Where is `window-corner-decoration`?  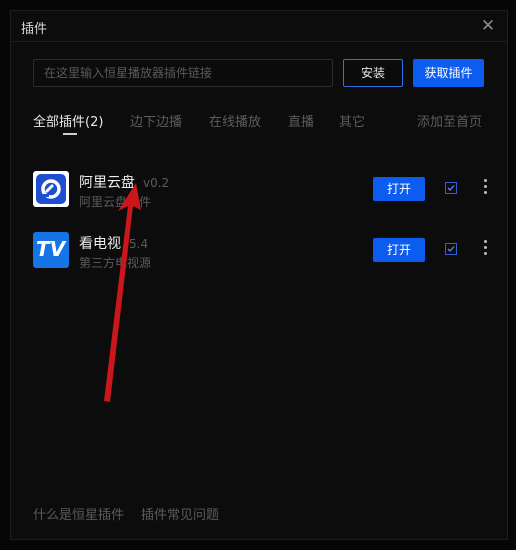 window-corner-decoration is located at coordinates (485, 3).